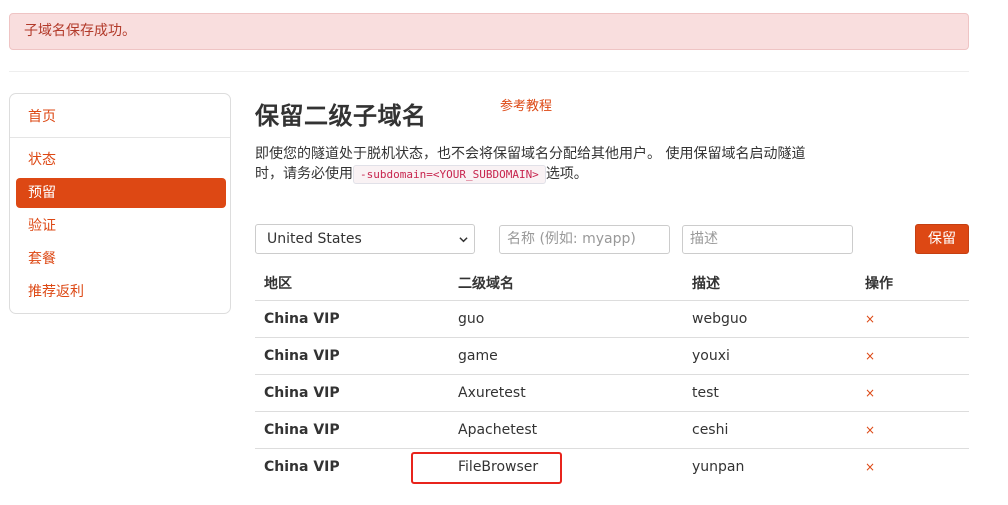 The image size is (1008, 505). Describe the element at coordinates (121, 193) in the screenshot. I see `sidebar-item-reserve: 预留` at that location.